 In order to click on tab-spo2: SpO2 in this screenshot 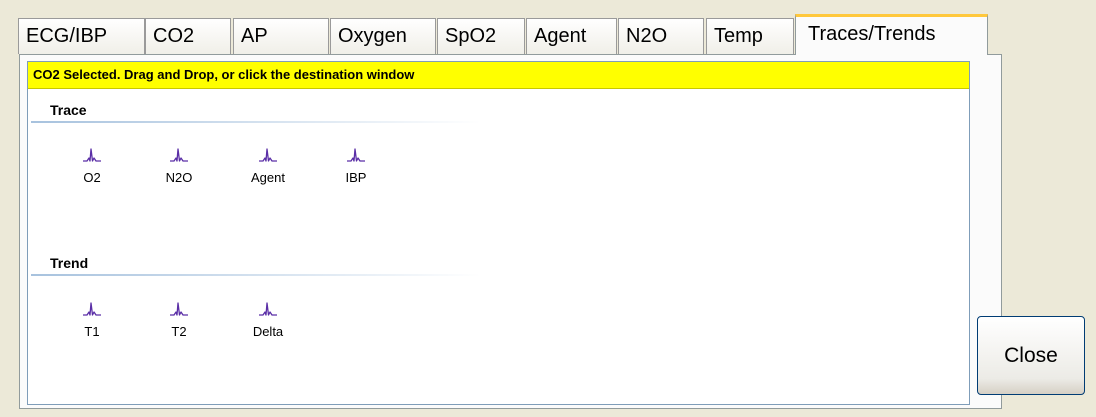, I will do `click(481, 36)`.